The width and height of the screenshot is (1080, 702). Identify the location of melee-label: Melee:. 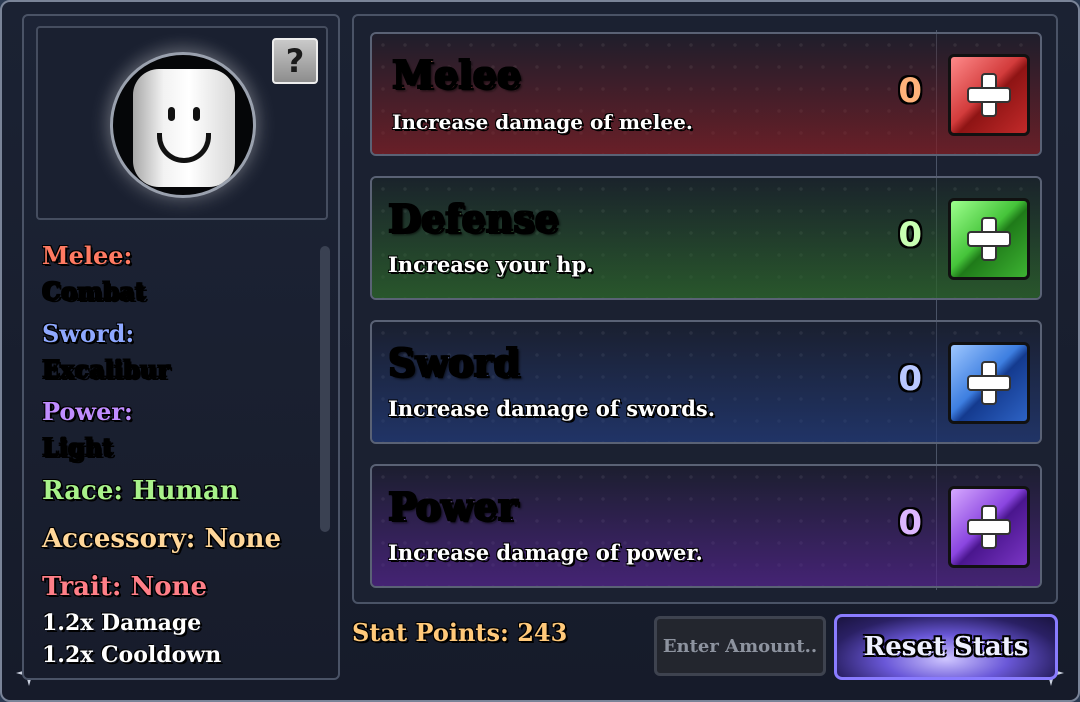
(87, 255).